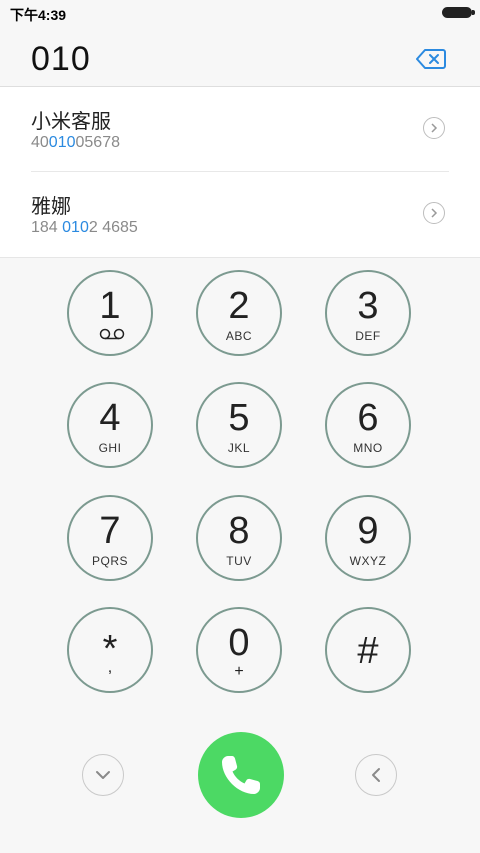 This screenshot has height=853, width=480. I want to click on key-letters: TUV, so click(239, 561).